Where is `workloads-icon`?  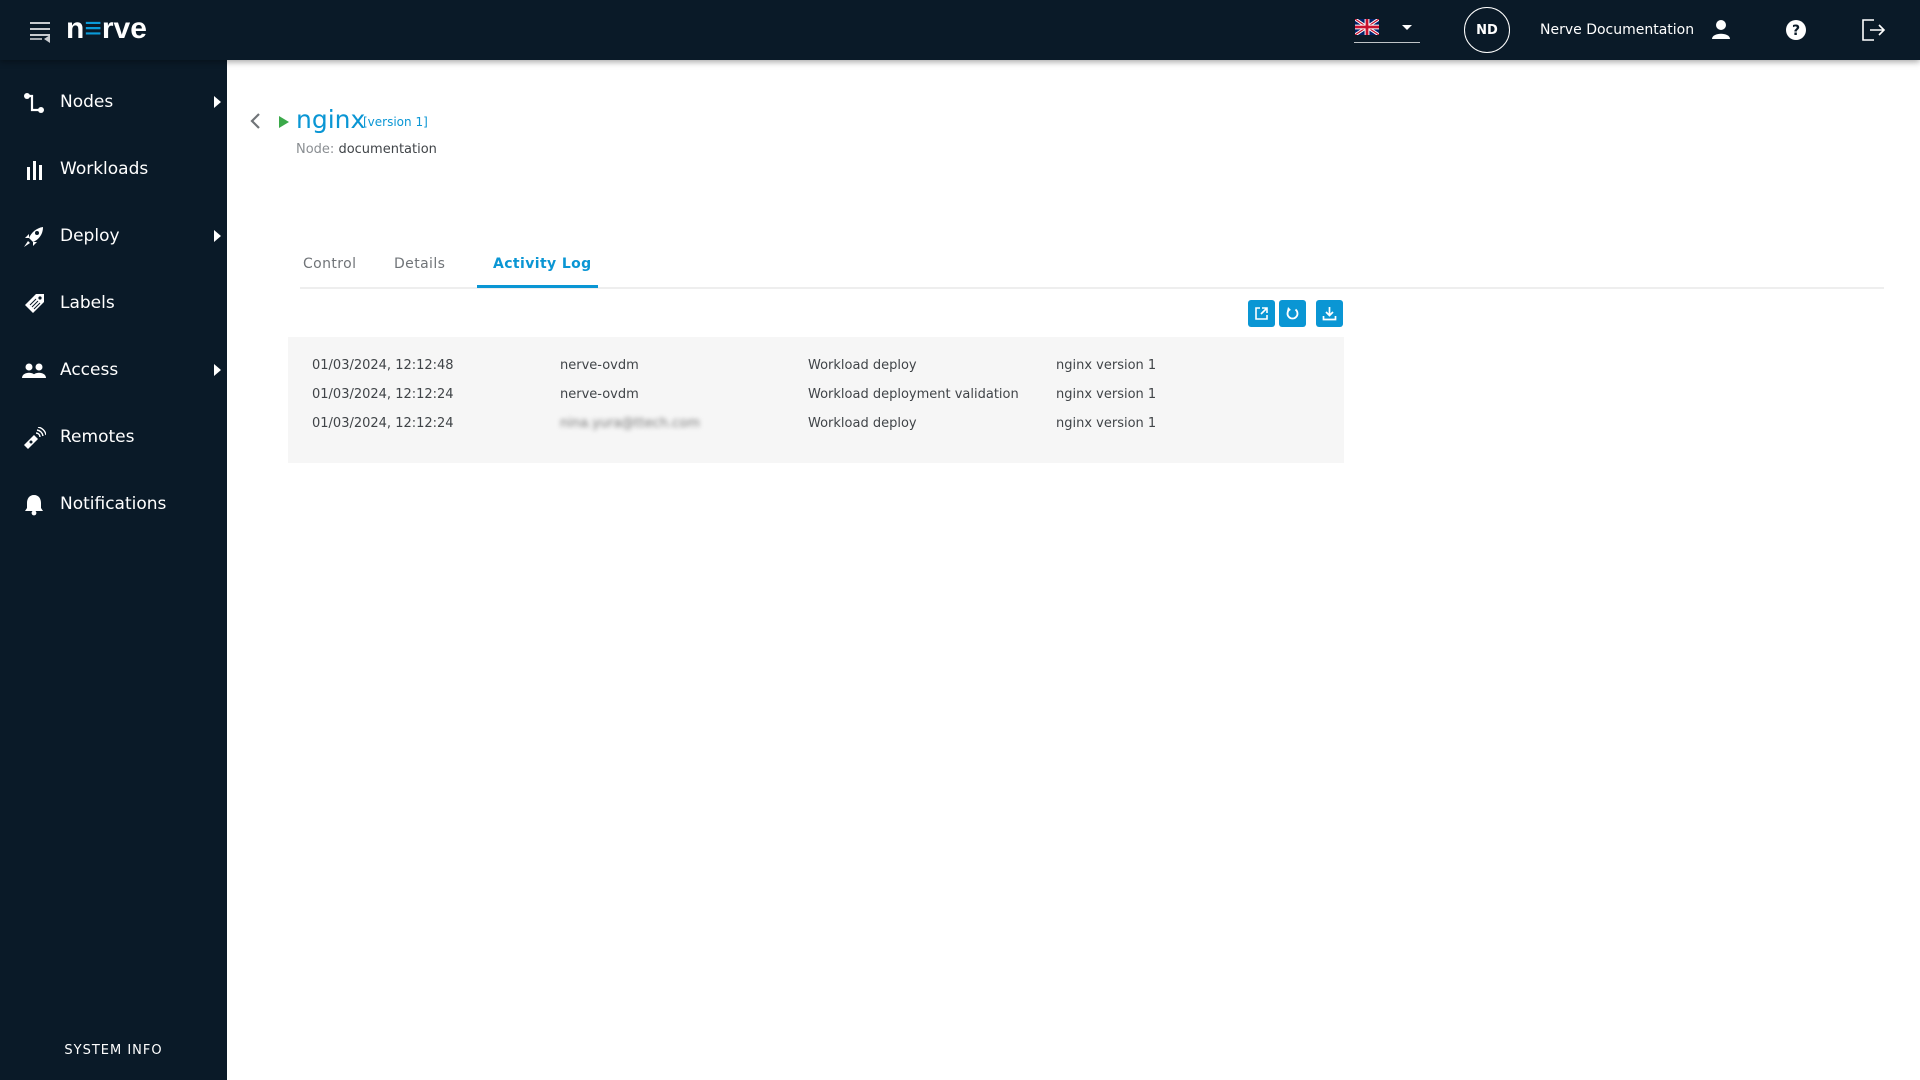 workloads-icon is located at coordinates (34, 170).